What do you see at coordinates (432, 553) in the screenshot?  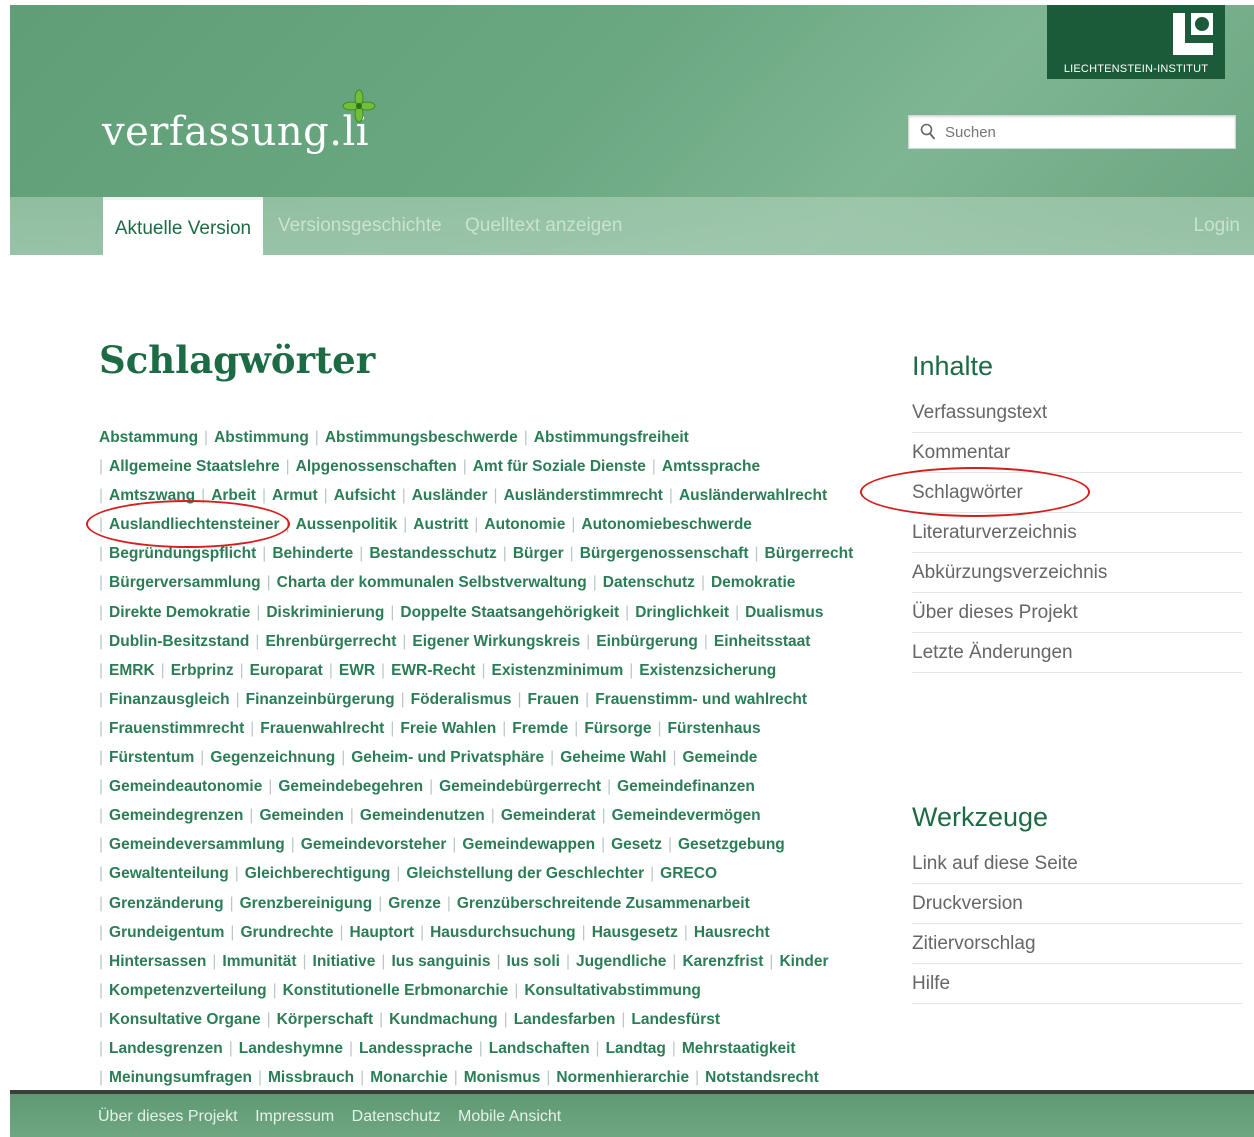 I see `keyword-link: Bestandesschutz` at bounding box center [432, 553].